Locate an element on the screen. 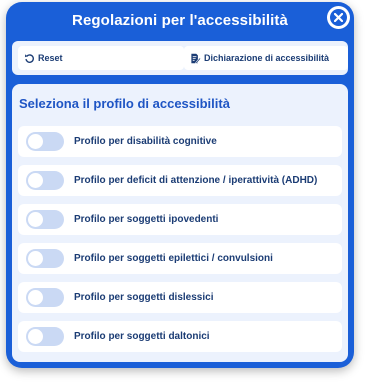  profile-toggle-adhd is located at coordinates (45, 180).